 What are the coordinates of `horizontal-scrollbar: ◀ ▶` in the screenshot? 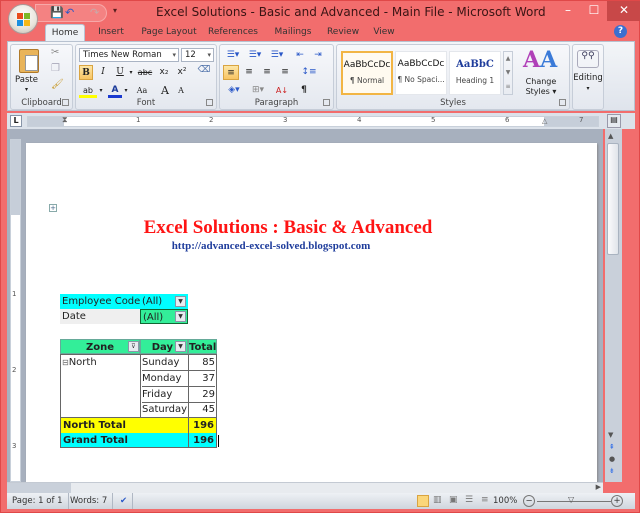 It's located at (305, 487).